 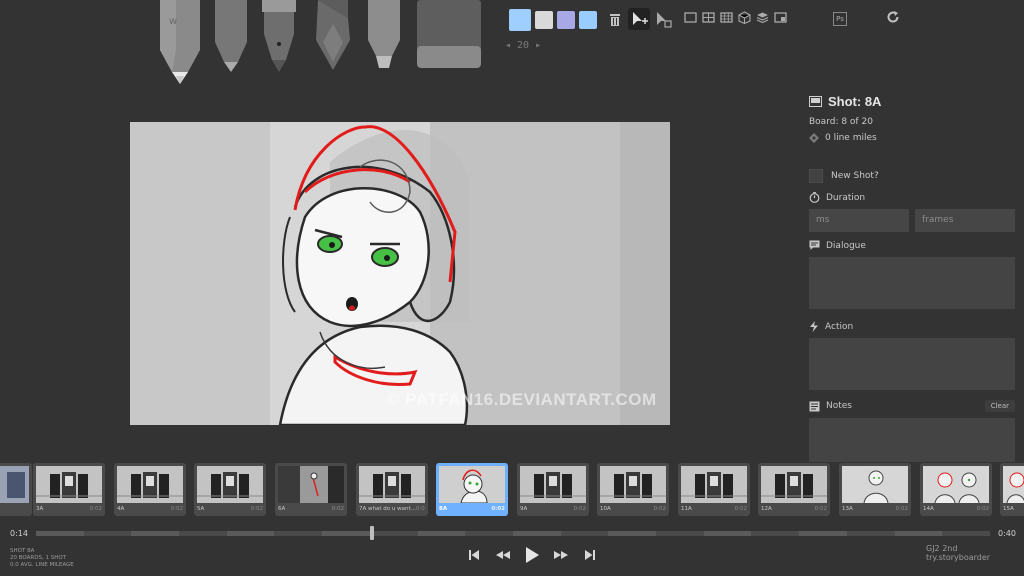 I want to click on rewind-icon, so click(x=503, y=555).